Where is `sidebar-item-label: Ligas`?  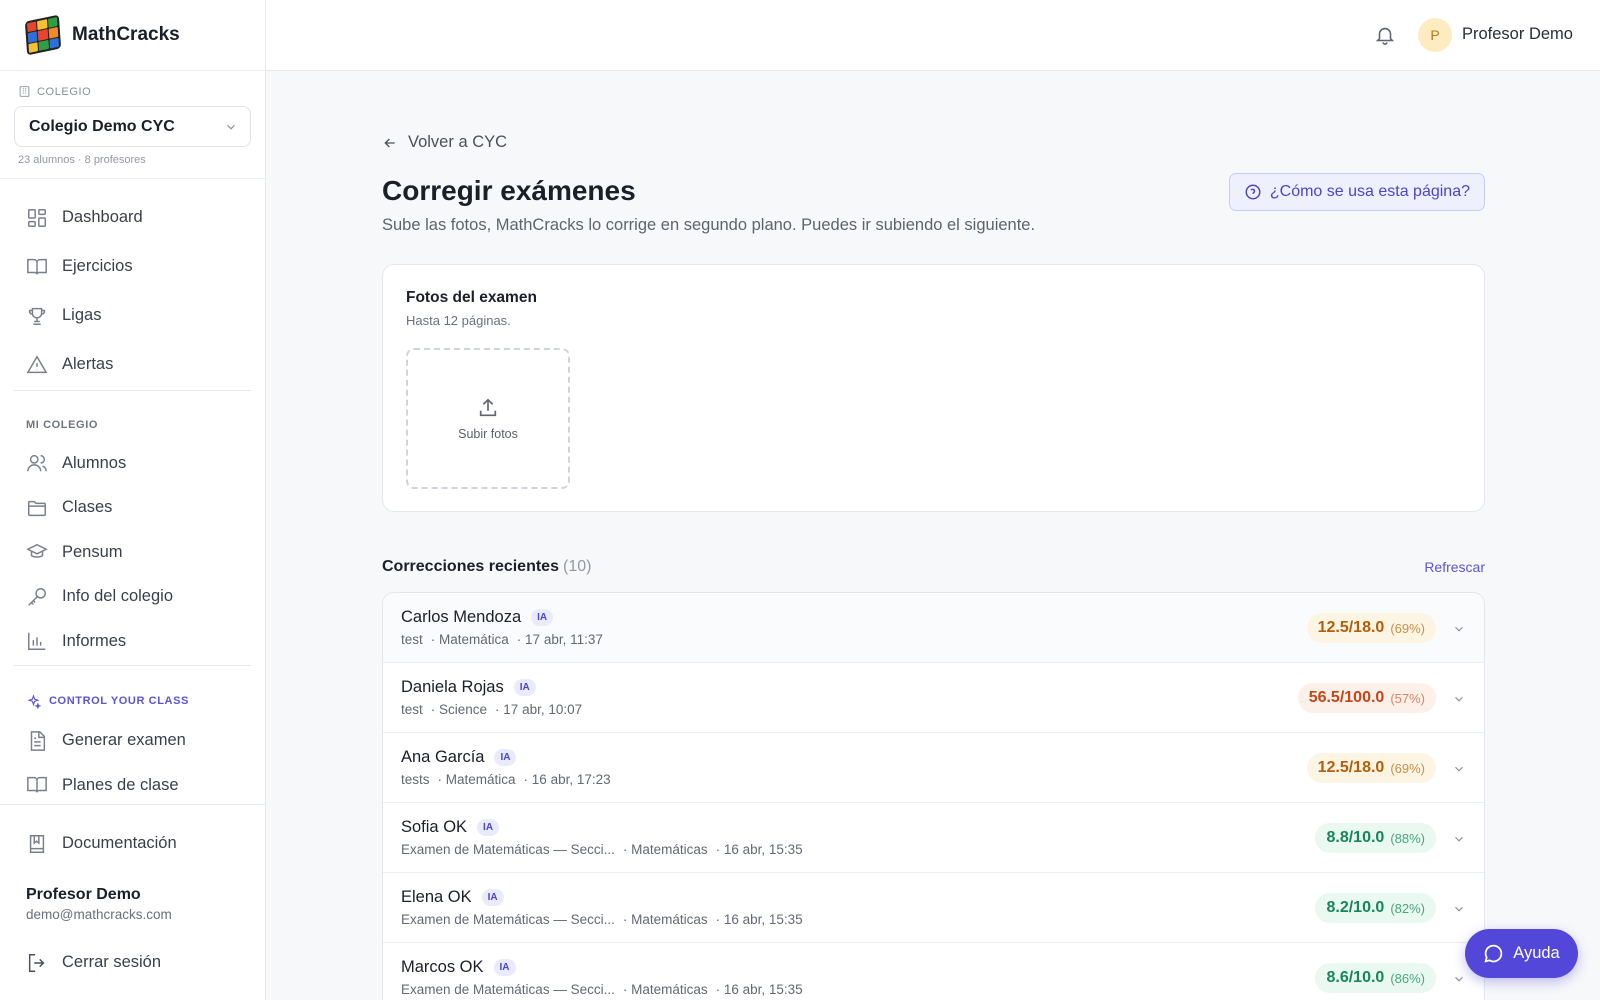 sidebar-item-label: Ligas is located at coordinates (82, 315).